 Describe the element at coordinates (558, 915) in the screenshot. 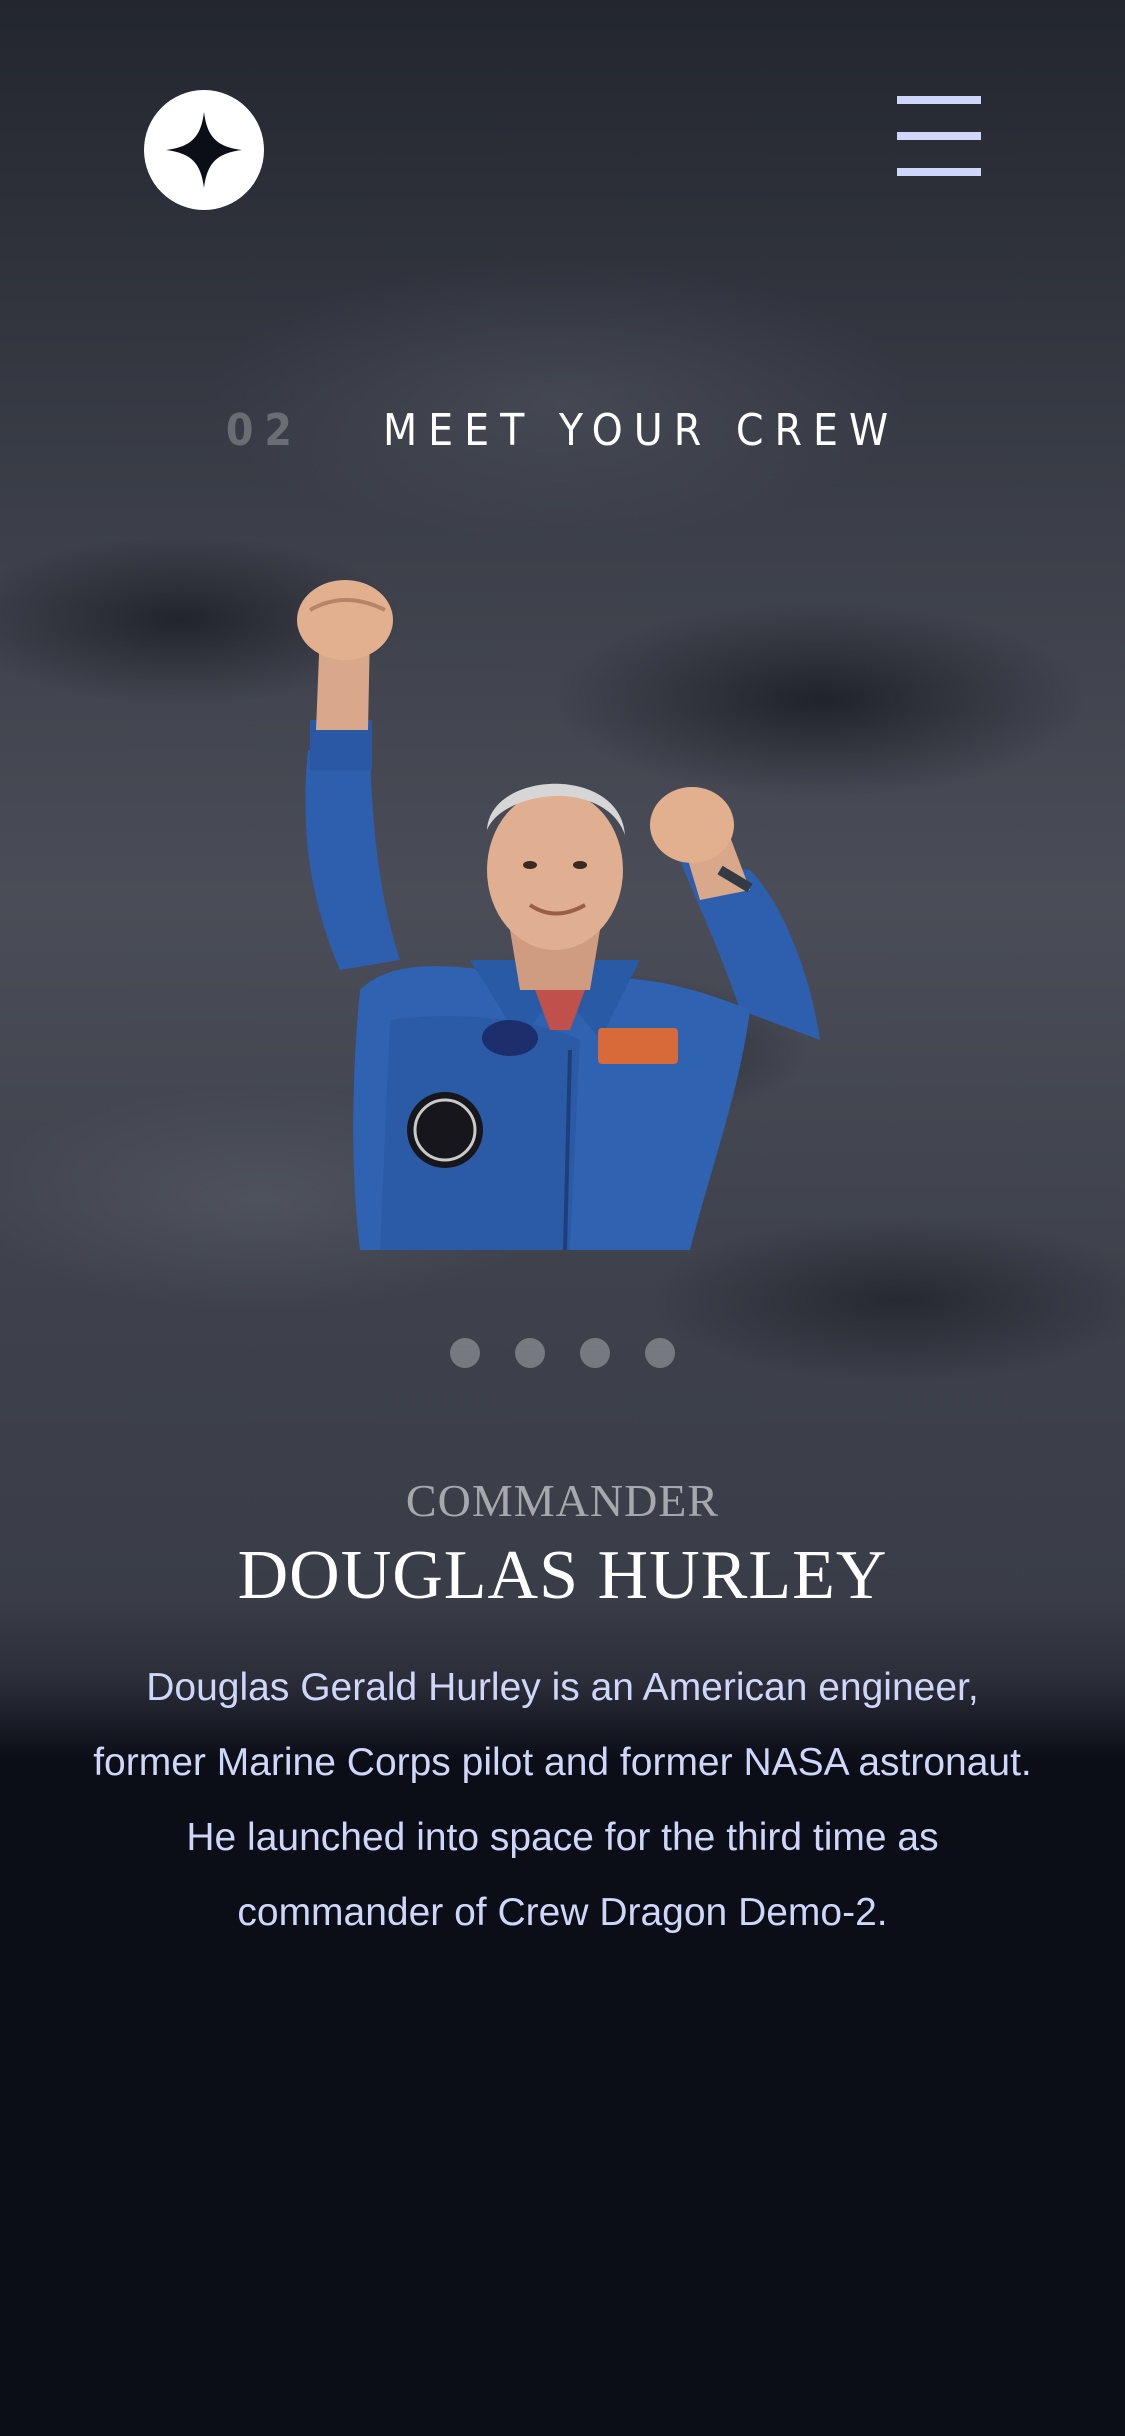

I see `crew-member-image` at that location.